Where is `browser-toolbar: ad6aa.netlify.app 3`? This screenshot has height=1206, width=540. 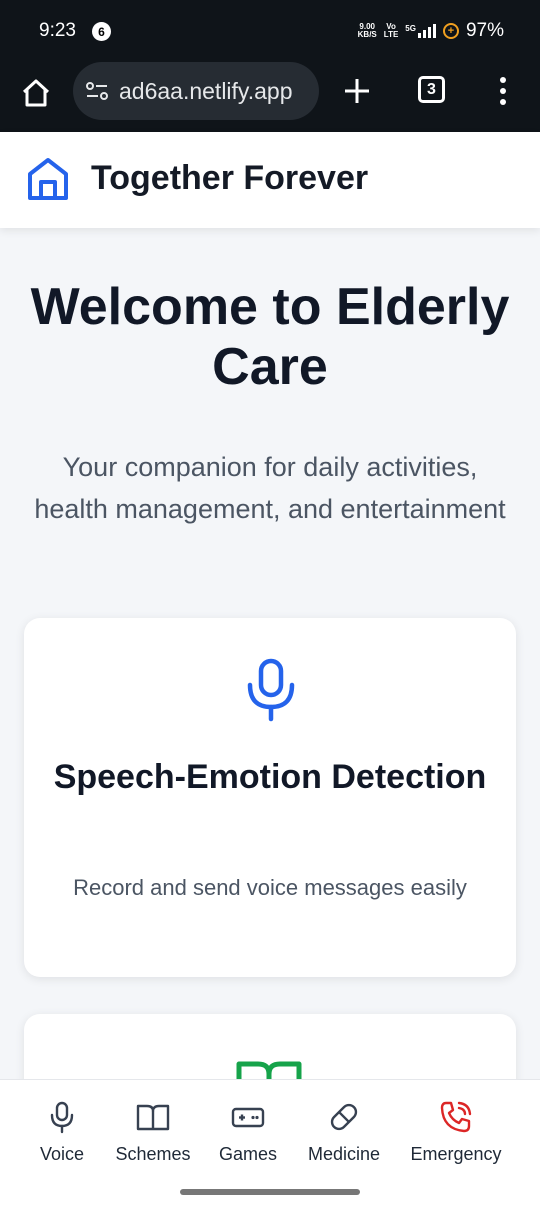 browser-toolbar: ad6aa.netlify.app 3 is located at coordinates (270, 97).